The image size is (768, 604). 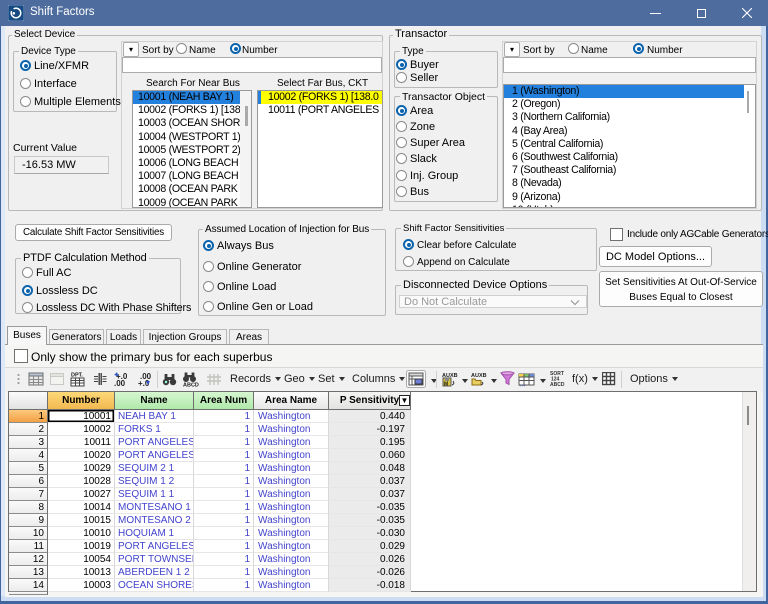 I want to click on svg-text: AUXB, so click(x=479, y=376).